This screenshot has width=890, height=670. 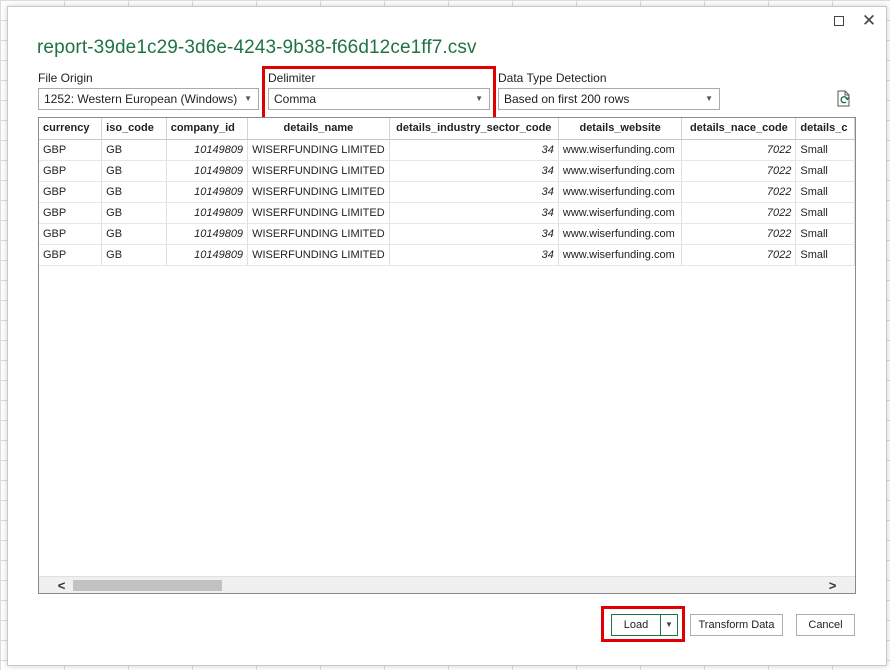 I want to click on file-origin-select: 1252: Western European (Windows) ▼, so click(x=148, y=99).